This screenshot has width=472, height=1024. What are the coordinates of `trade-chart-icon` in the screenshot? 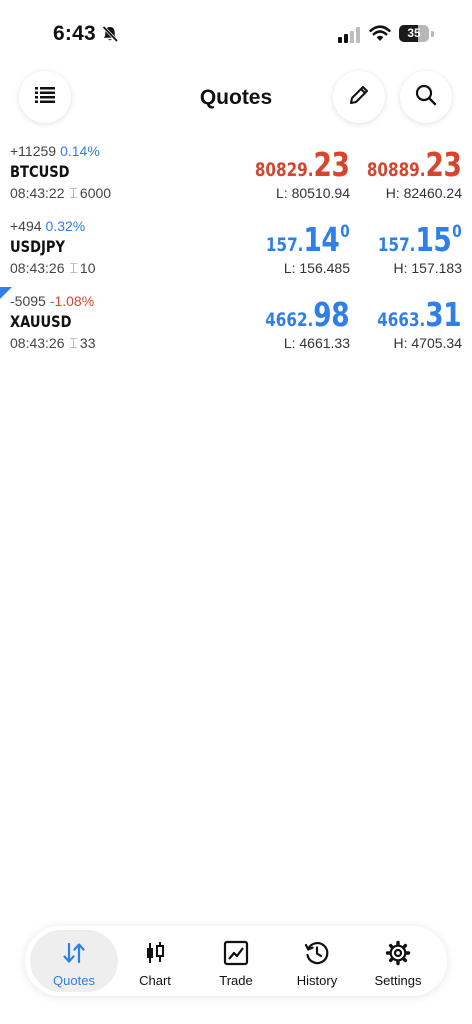 It's located at (236, 953).